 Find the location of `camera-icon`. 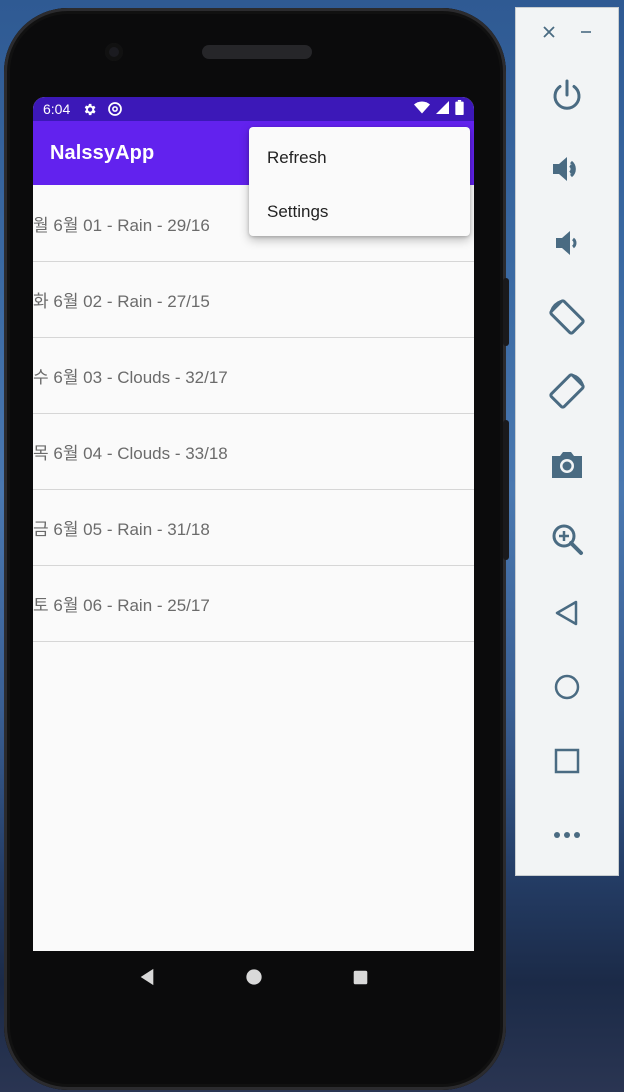

camera-icon is located at coordinates (567, 465).